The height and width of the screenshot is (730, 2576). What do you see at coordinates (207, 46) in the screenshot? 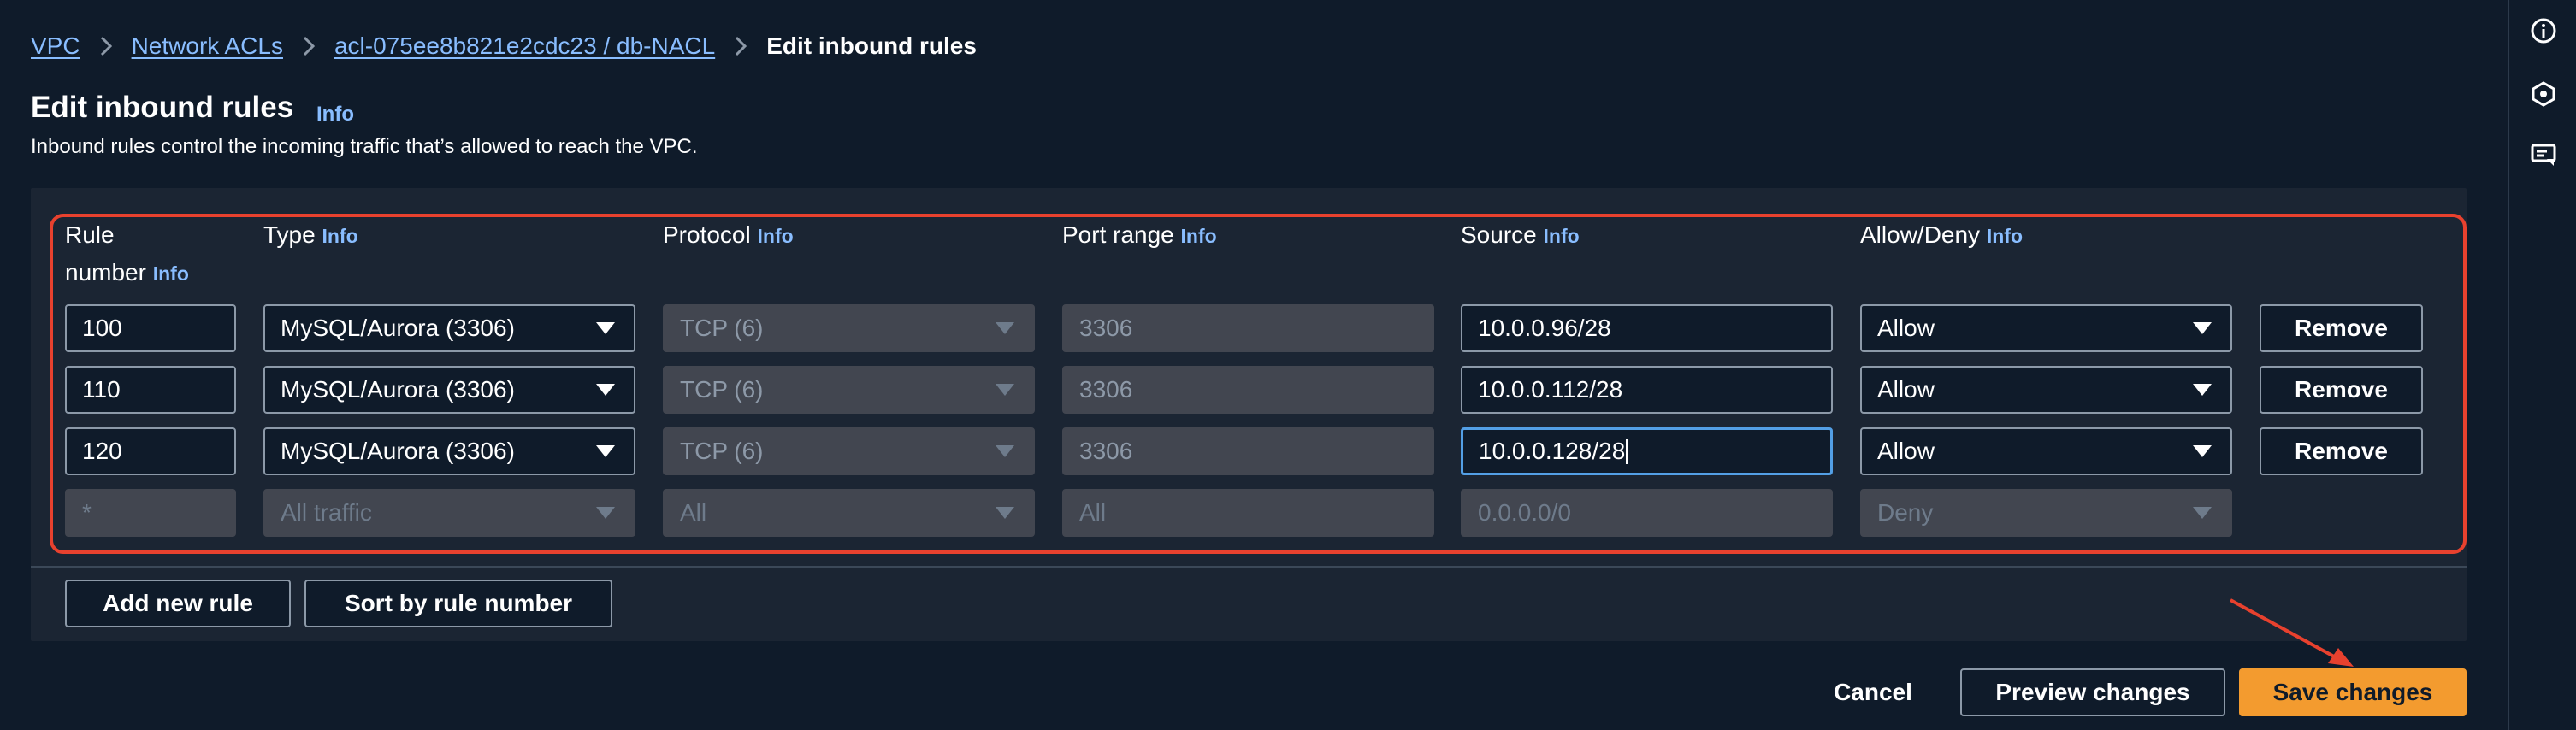
I see `breadcrumb-network-acls: Network ACLs` at bounding box center [207, 46].